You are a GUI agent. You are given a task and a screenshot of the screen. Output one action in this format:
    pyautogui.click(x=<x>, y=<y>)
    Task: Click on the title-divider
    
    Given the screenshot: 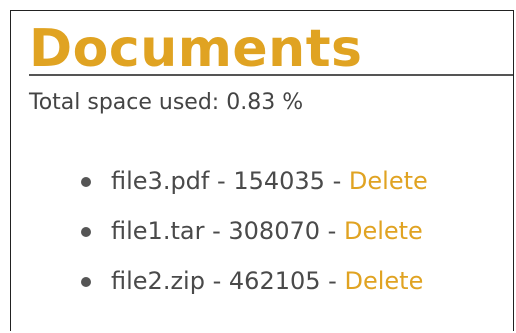 What is the action you would take?
    pyautogui.click(x=271, y=75)
    